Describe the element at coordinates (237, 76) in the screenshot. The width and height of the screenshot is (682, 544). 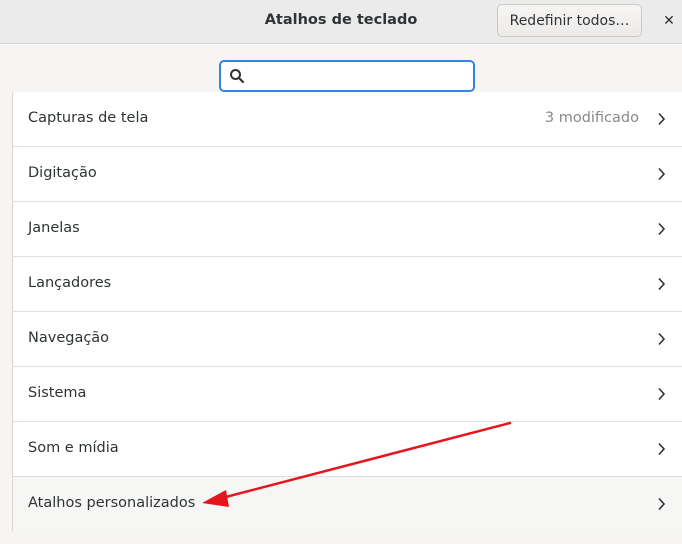
I see `search-icon` at that location.